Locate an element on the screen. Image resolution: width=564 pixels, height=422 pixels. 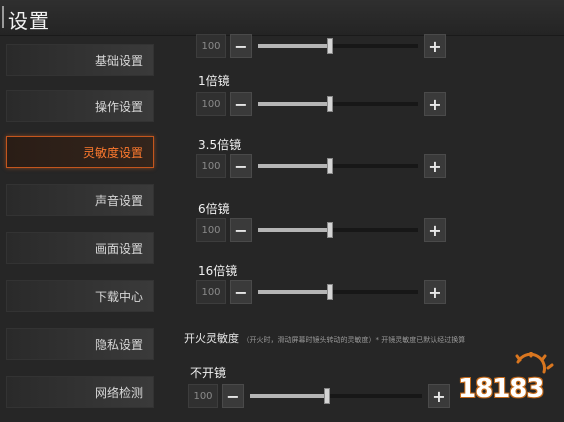
slider-row-1x: 100 − + is located at coordinates (322, 104).